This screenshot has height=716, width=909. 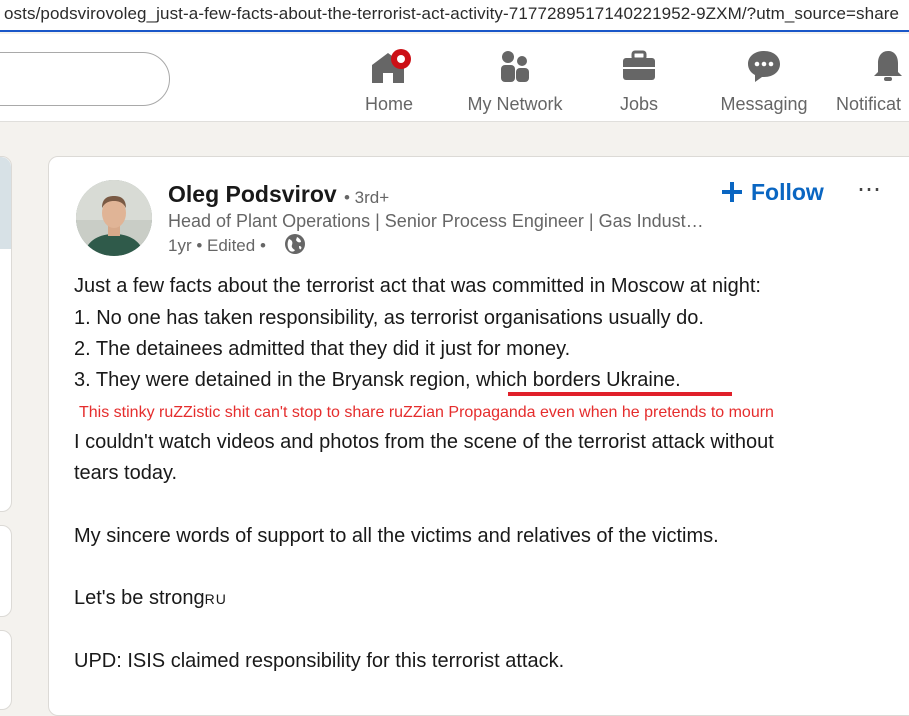 I want to click on red-underline-annotation, so click(x=620, y=394).